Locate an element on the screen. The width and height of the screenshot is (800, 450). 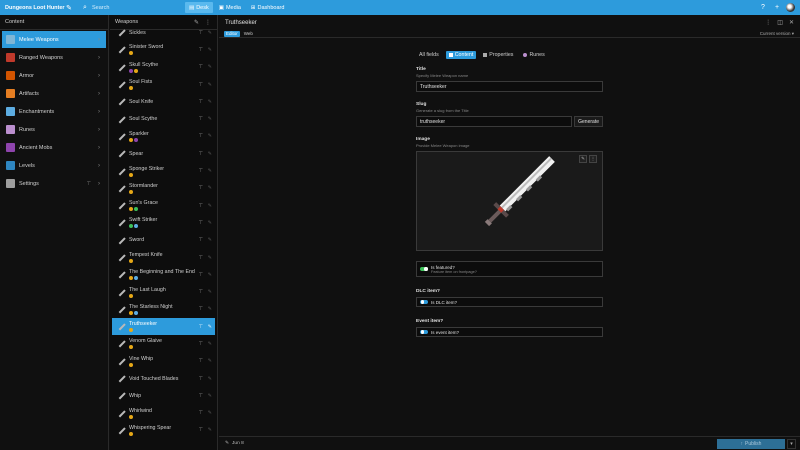
list-item: Sun's Grace ⊤ ✎ is located at coordinates (163, 205).